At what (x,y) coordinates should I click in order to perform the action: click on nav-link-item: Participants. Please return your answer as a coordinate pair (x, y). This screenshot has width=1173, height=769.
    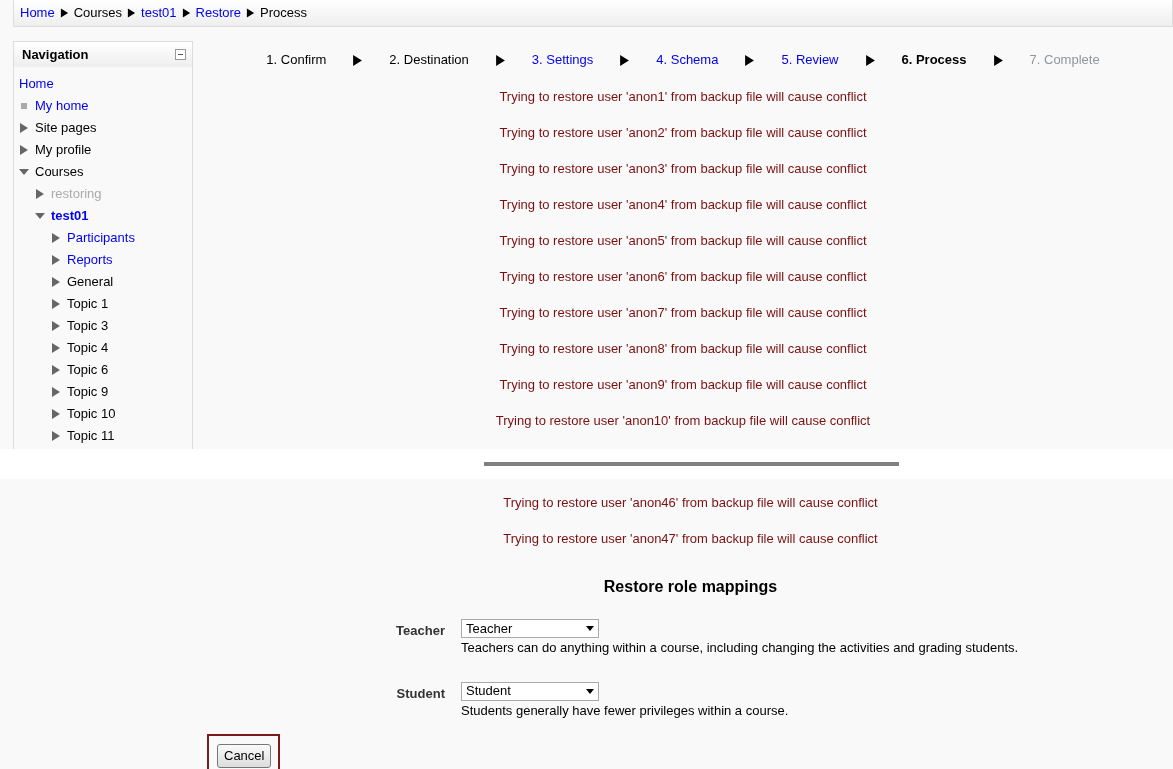
    Looking at the image, I should click on (101, 238).